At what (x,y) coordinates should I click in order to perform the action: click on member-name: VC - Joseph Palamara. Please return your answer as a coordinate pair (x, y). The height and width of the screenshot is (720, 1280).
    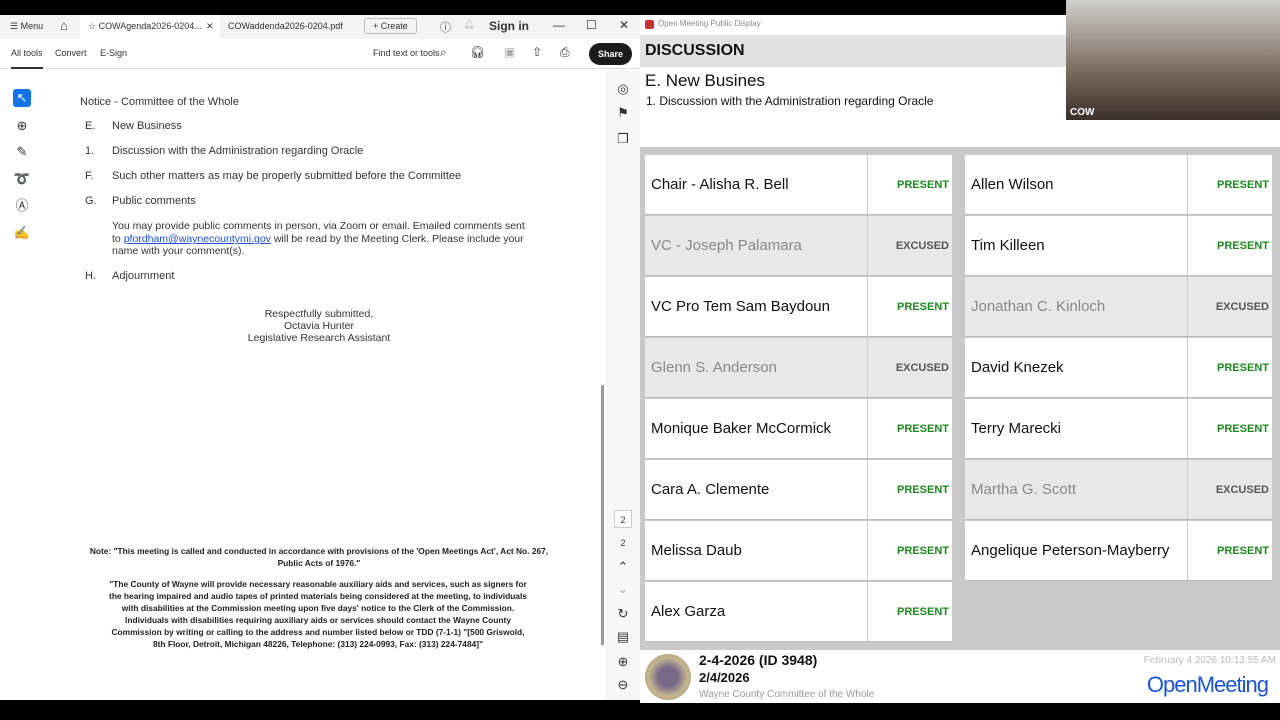
    Looking at the image, I should click on (756, 245).